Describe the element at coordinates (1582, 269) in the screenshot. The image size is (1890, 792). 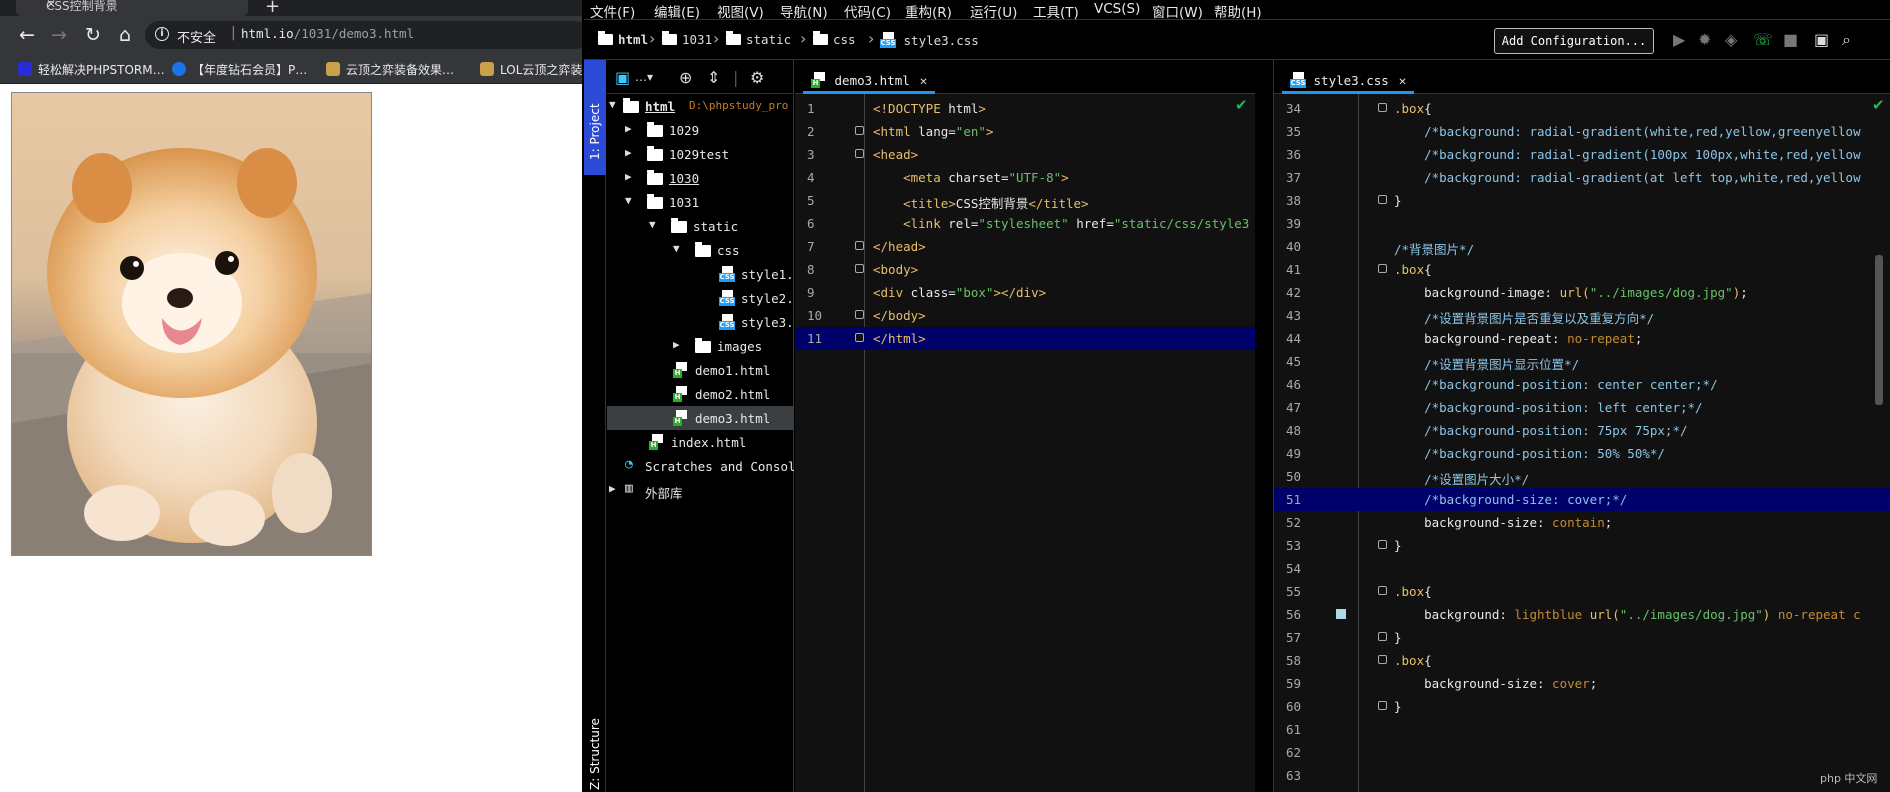
I see `code-line: 41 .box{` at that location.